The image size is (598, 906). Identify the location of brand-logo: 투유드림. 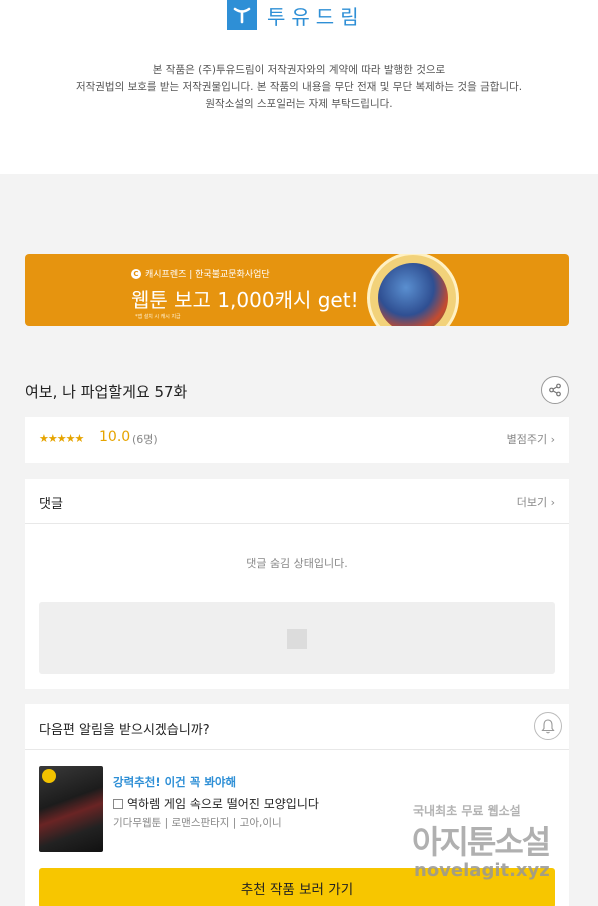
(296, 15).